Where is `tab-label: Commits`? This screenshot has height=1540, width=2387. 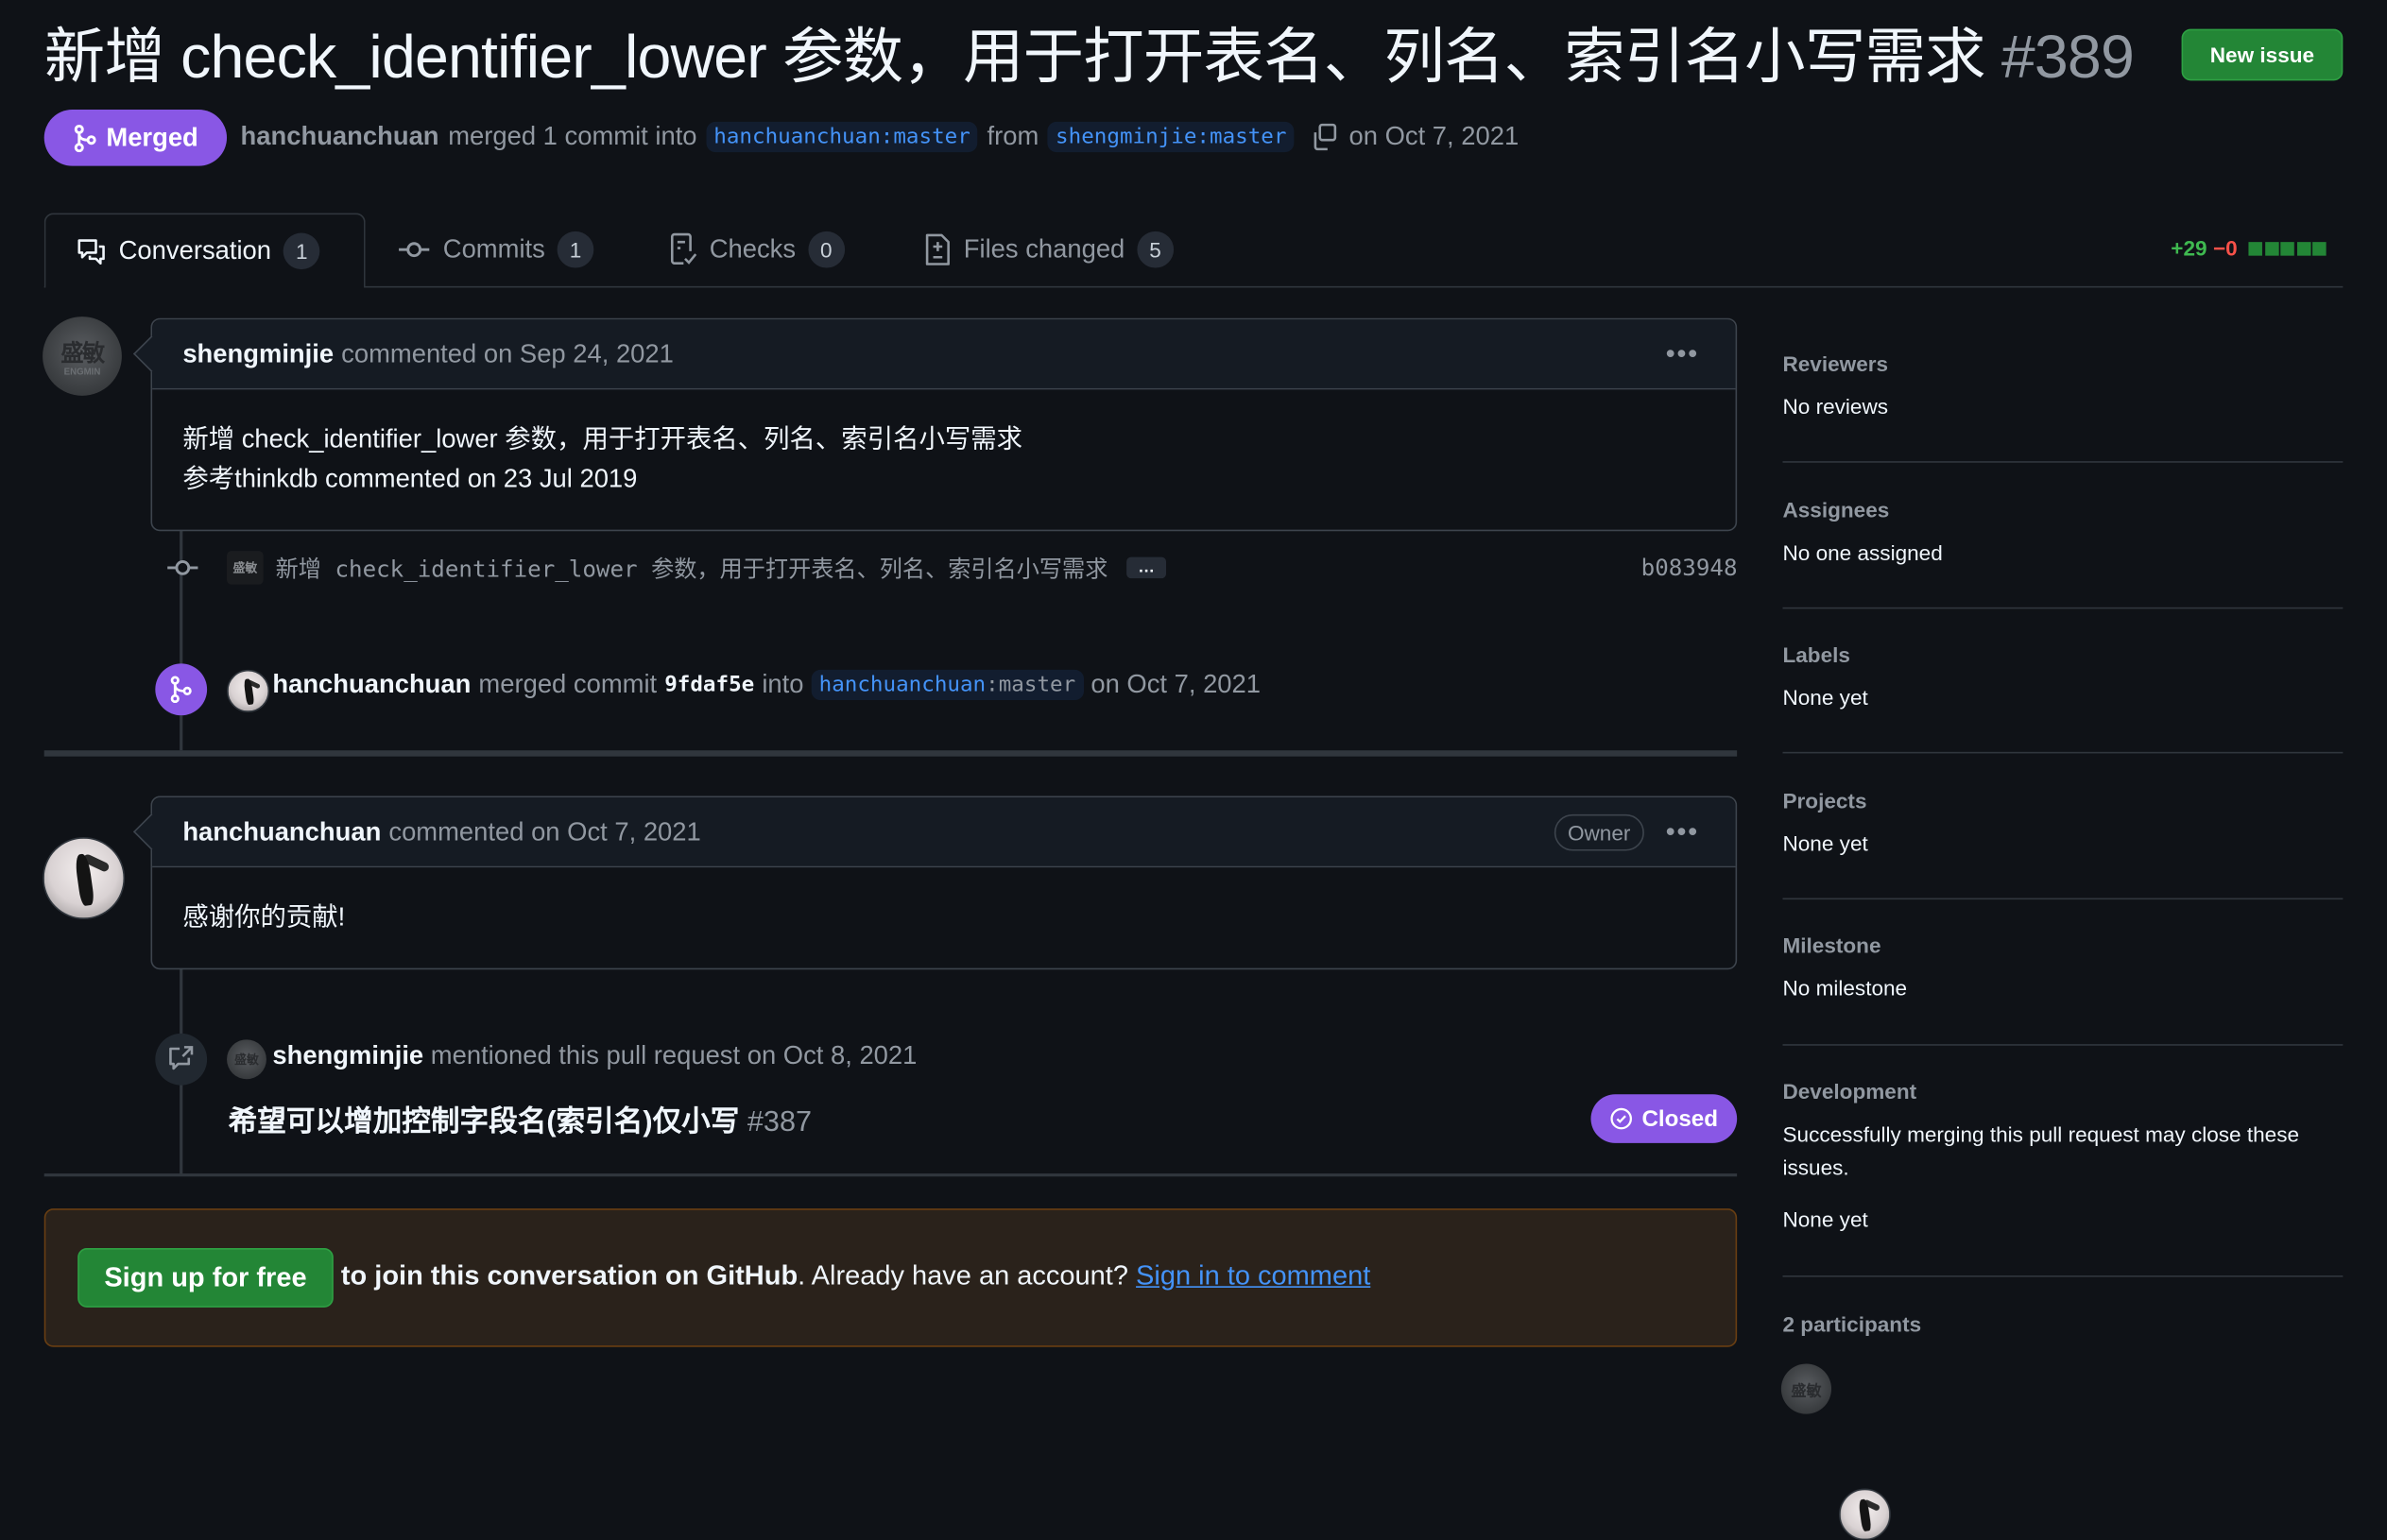
tab-label: Commits is located at coordinates (493, 249).